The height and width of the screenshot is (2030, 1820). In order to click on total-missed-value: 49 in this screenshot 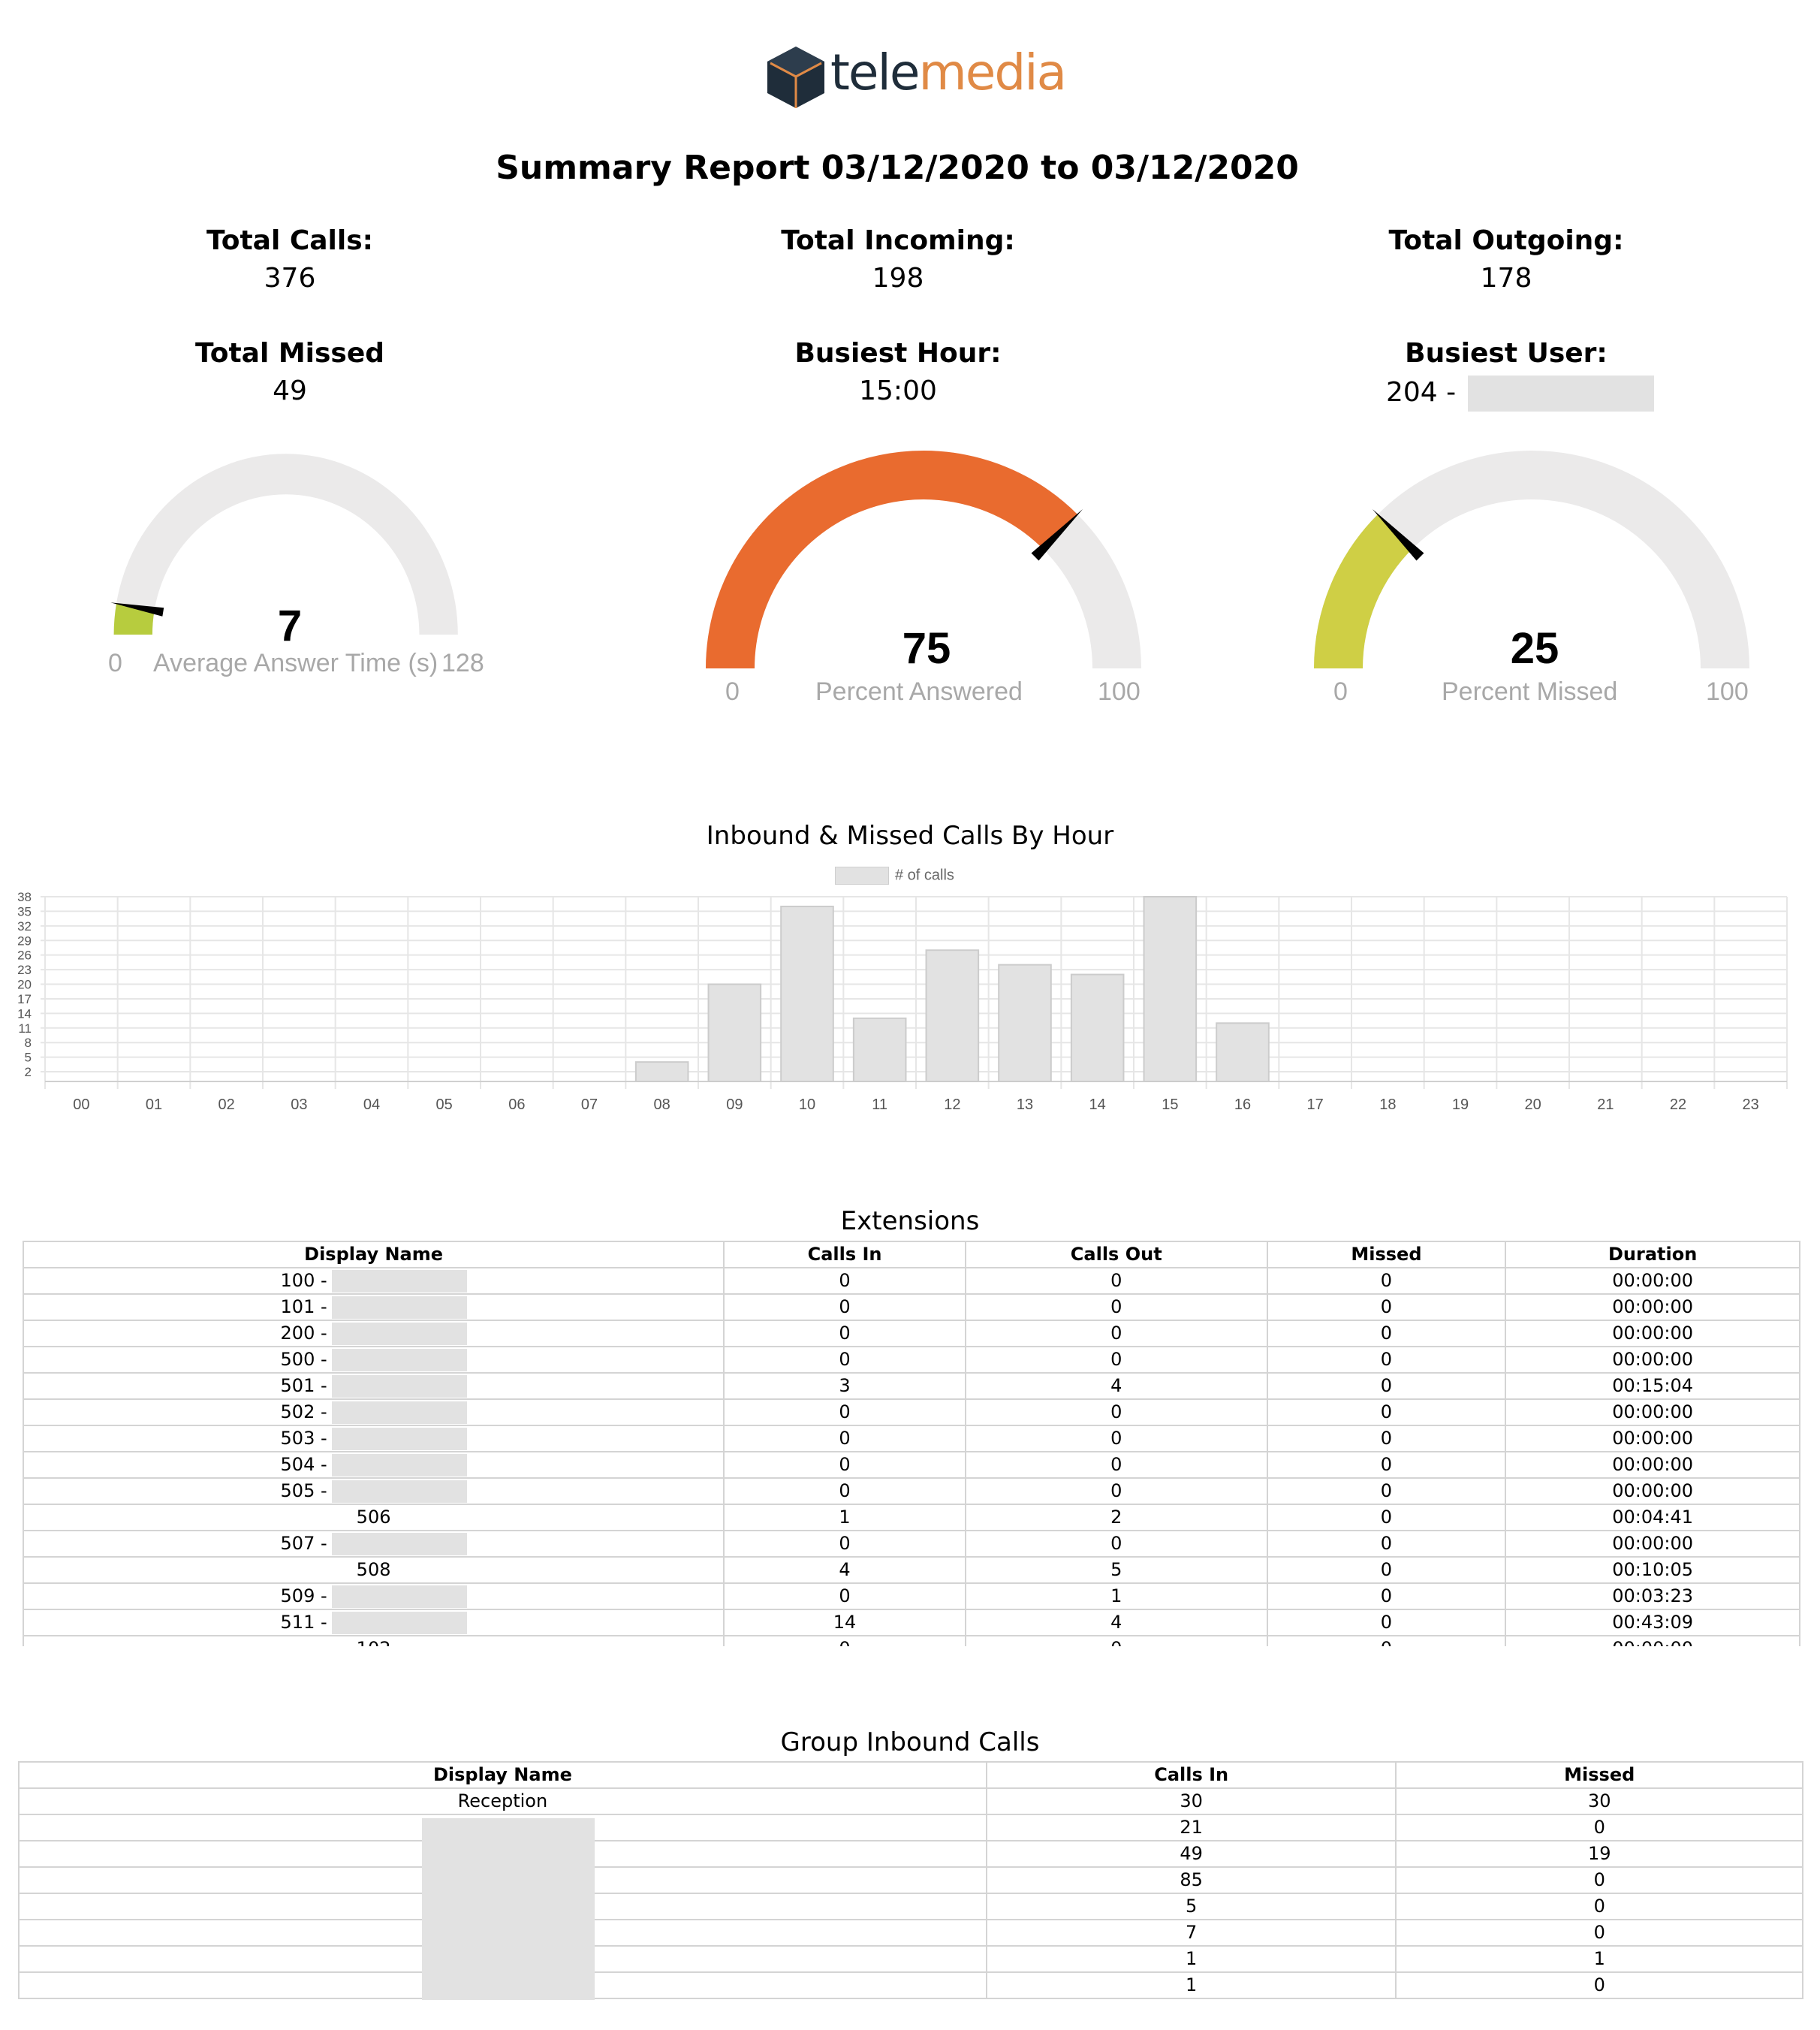, I will do `click(290, 391)`.